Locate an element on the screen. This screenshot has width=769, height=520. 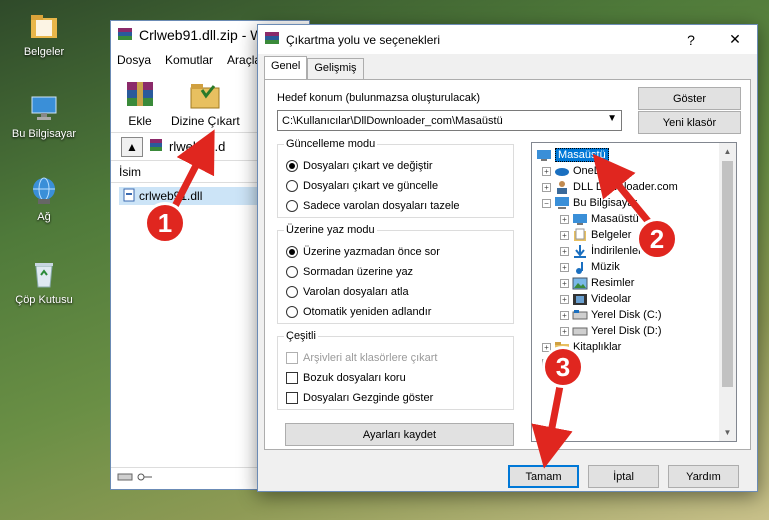
tree-label: Müzik is located at coordinates (605, 267).